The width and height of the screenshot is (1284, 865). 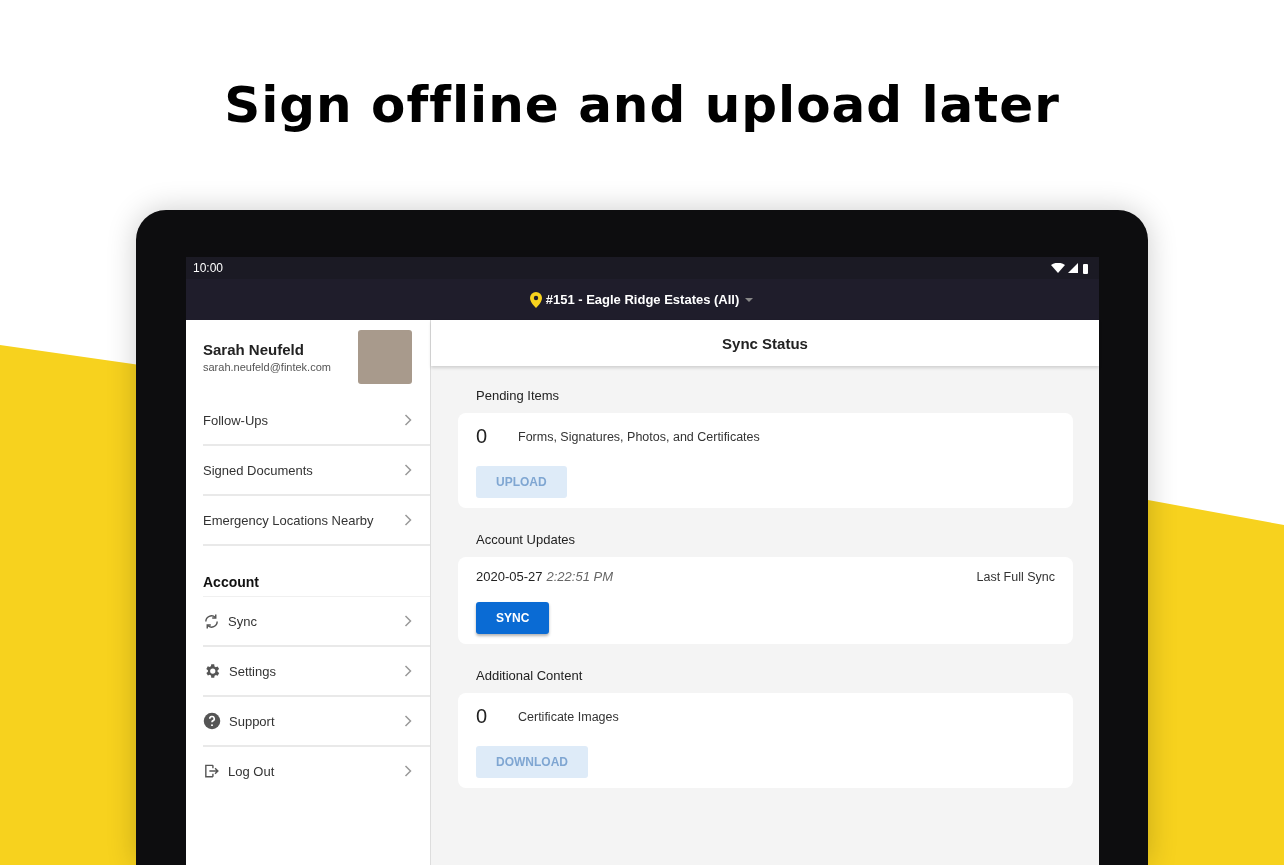 What do you see at coordinates (316, 672) in the screenshot?
I see `sidebar-item: Settings` at bounding box center [316, 672].